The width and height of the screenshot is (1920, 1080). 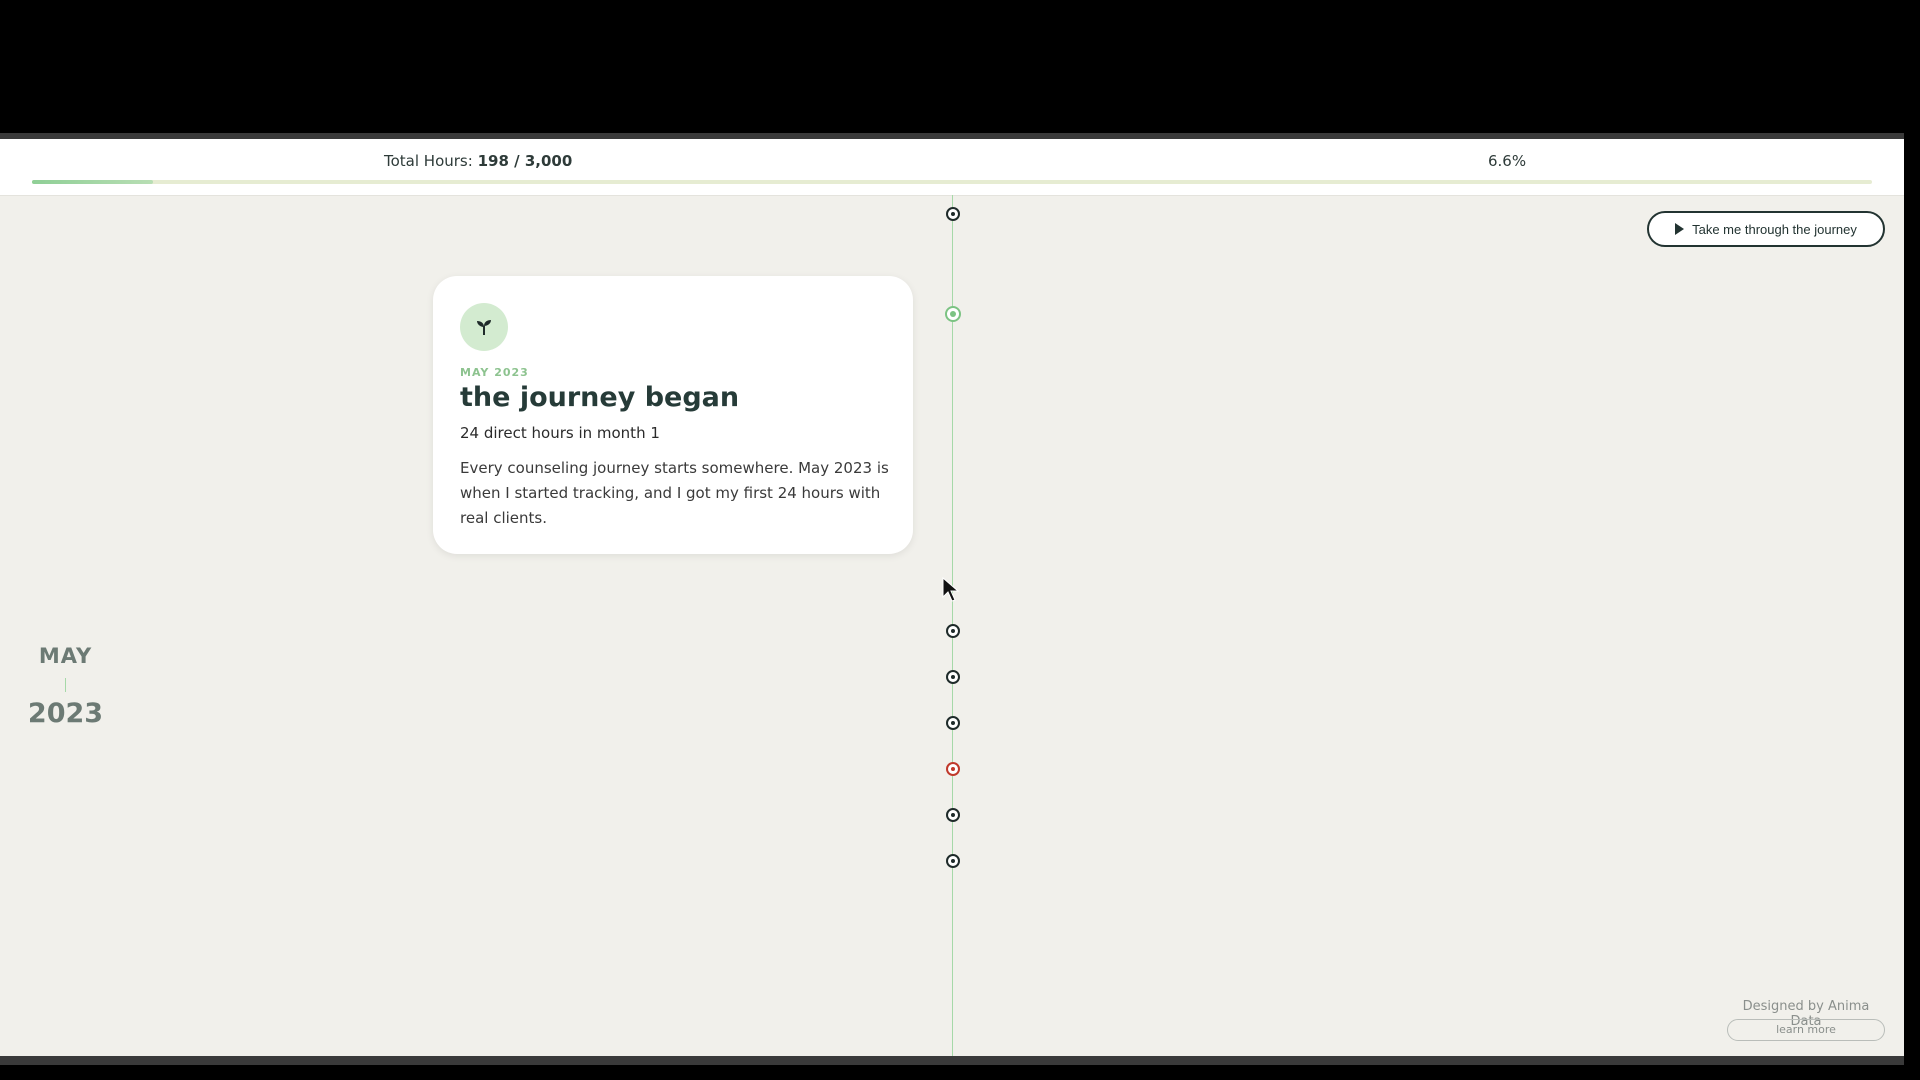 I want to click on total-hours-value: 198 / 3,000, so click(x=525, y=161).